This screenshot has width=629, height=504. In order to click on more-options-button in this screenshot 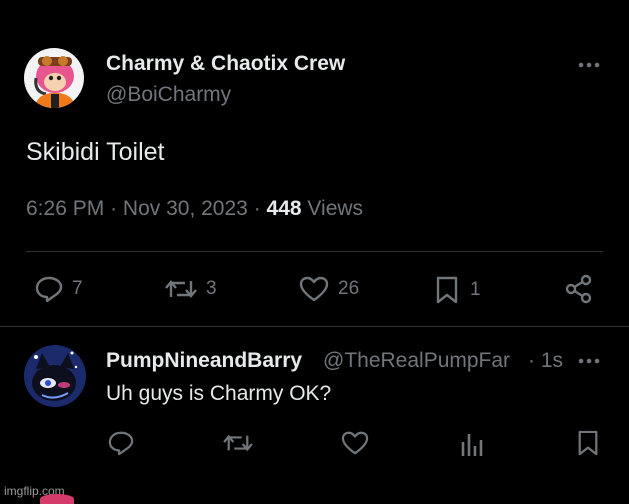, I will do `click(589, 67)`.